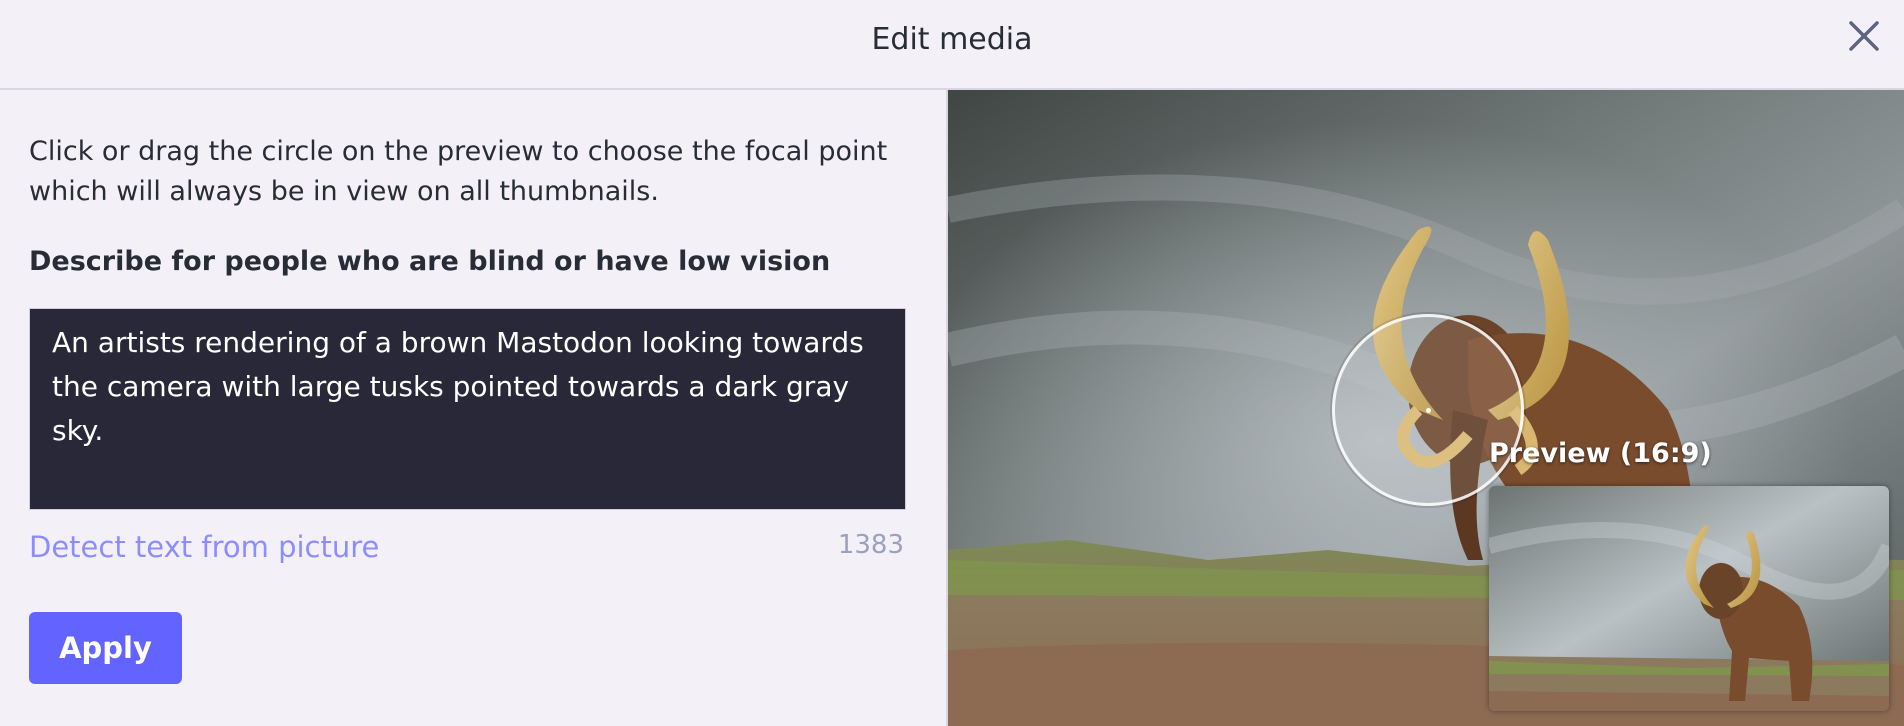  Describe the element at coordinates (1600, 453) in the screenshot. I see `preview-label: Preview (16:9)` at that location.